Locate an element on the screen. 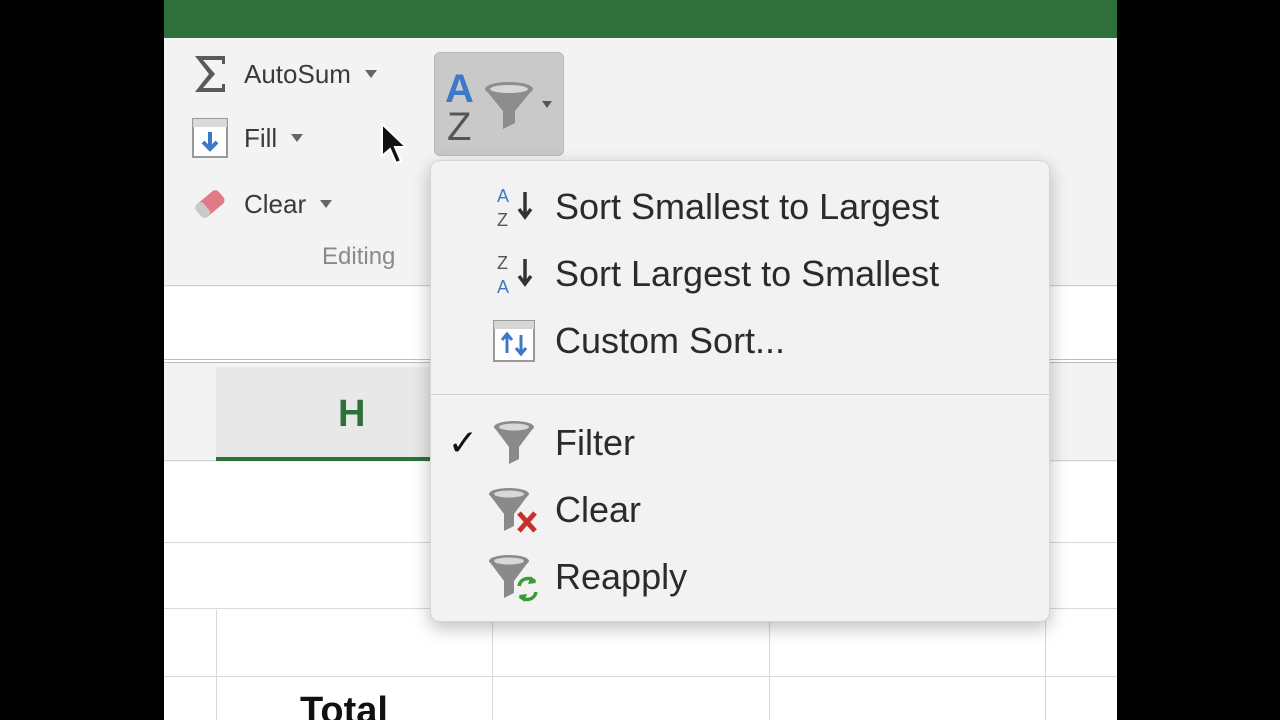 The image size is (1280, 720). sort-filter-button: A Z is located at coordinates (499, 104).